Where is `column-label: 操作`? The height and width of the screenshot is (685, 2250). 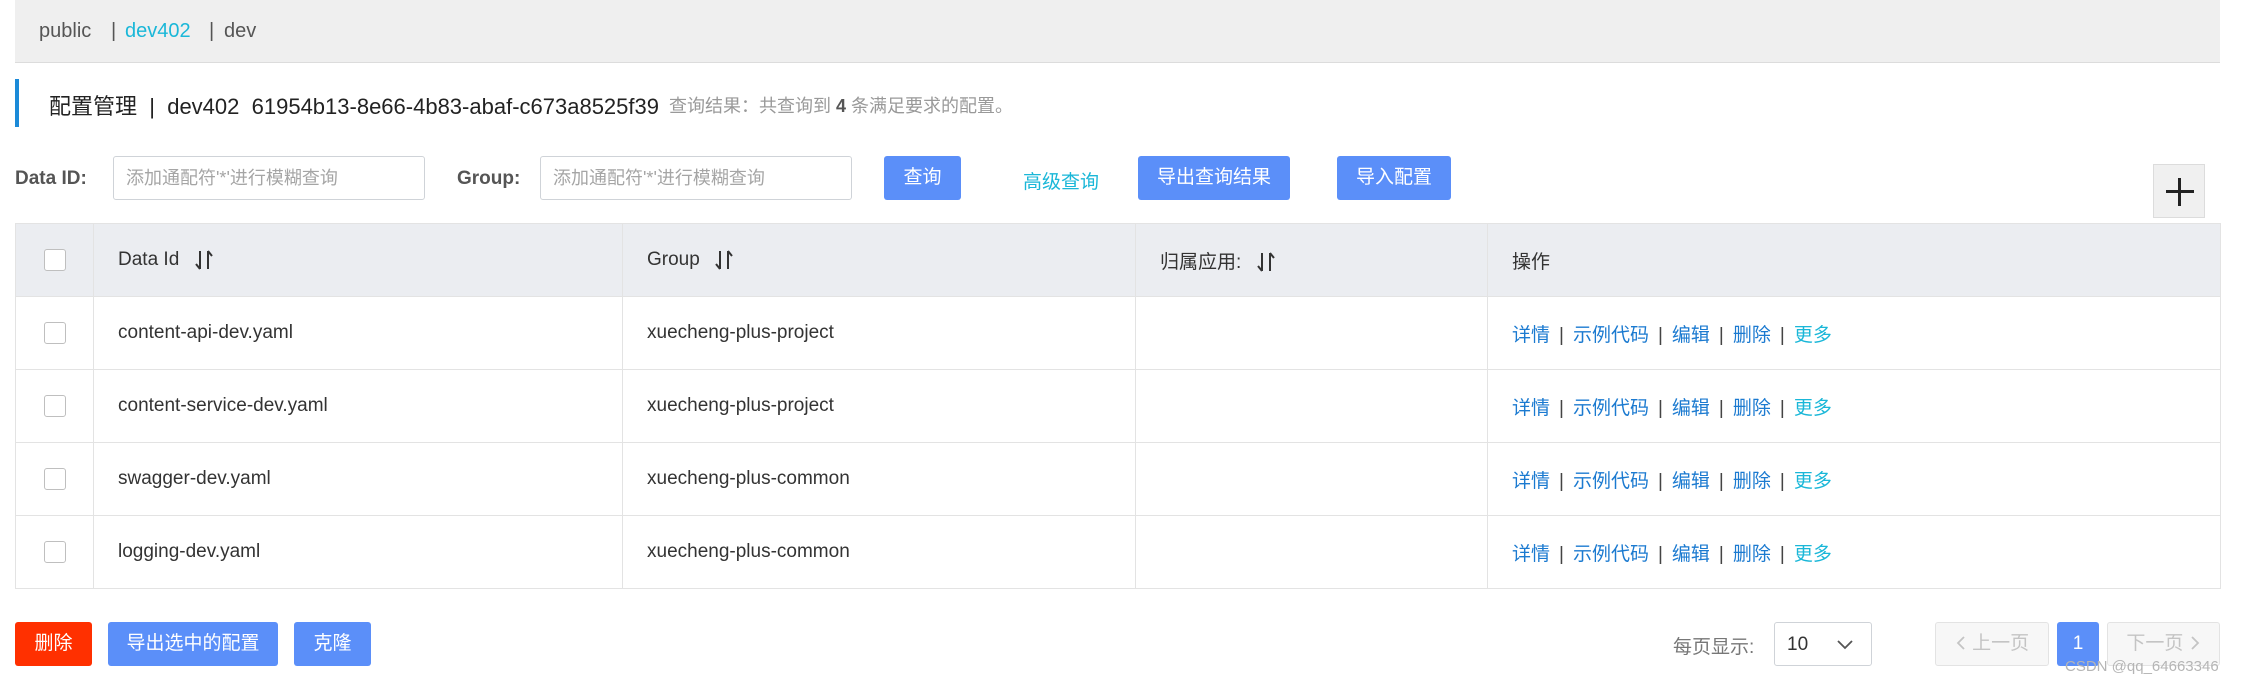 column-label: 操作 is located at coordinates (1531, 262).